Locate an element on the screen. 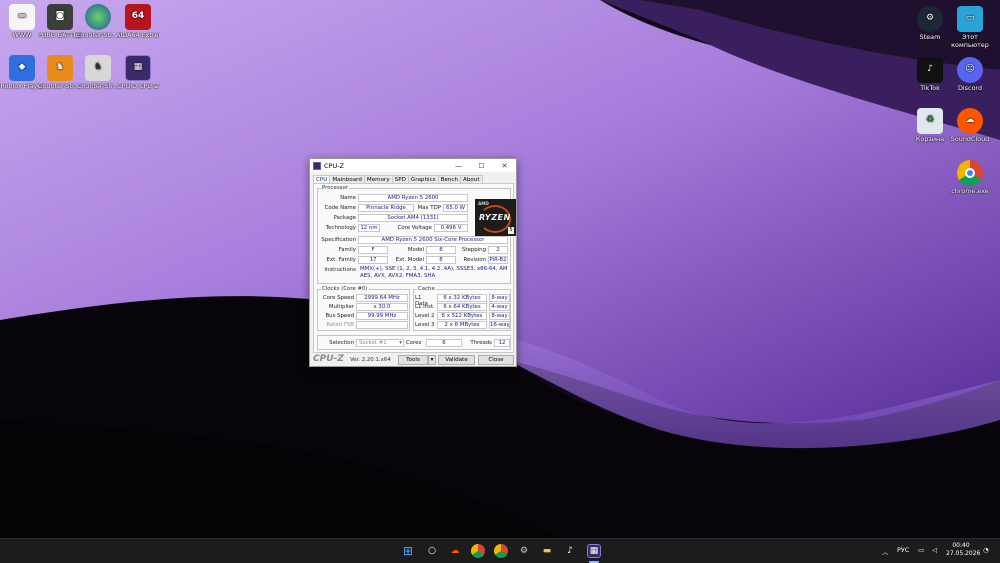  codename-value: Pinnacle Ridge is located at coordinates (386, 208).